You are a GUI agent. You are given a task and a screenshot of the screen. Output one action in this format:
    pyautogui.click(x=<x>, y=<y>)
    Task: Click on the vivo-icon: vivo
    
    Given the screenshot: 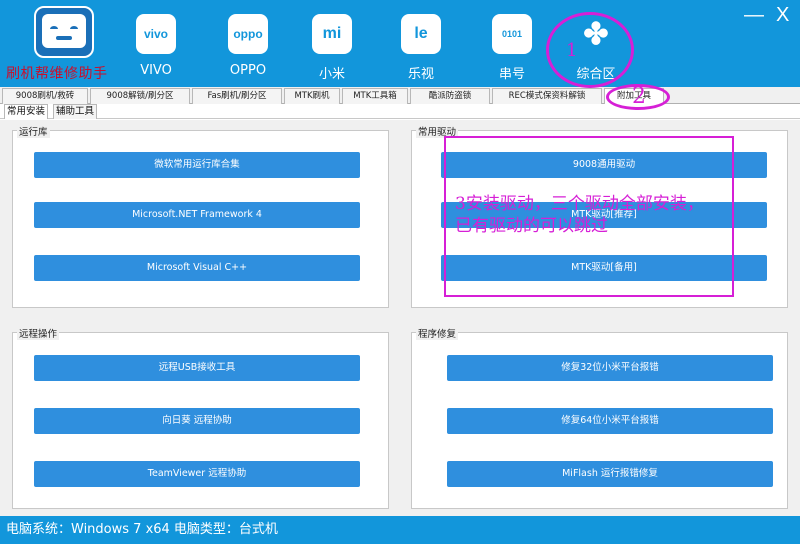 What is the action you would take?
    pyautogui.click(x=156, y=34)
    